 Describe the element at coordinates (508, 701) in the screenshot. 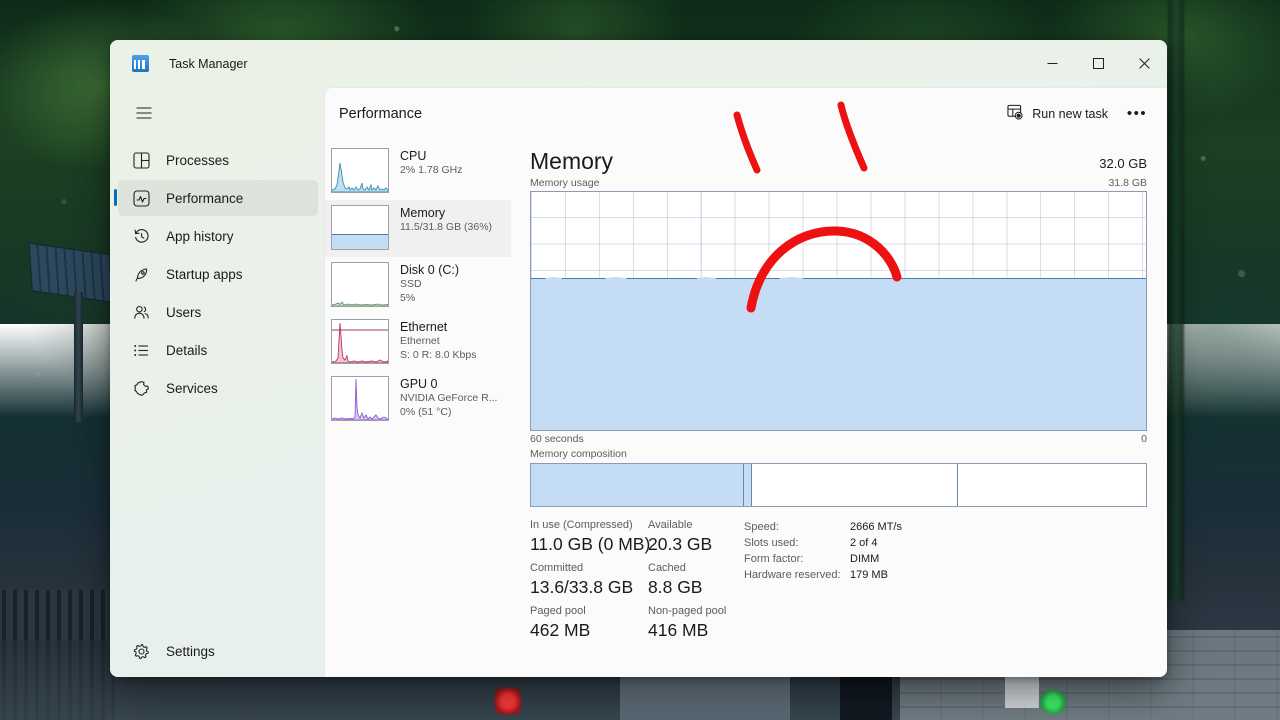

I see `red-light` at that location.